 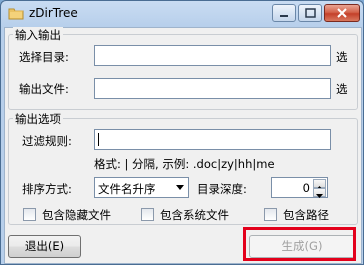 I want to click on filter-label: 过滤规则:, so click(x=47, y=141).